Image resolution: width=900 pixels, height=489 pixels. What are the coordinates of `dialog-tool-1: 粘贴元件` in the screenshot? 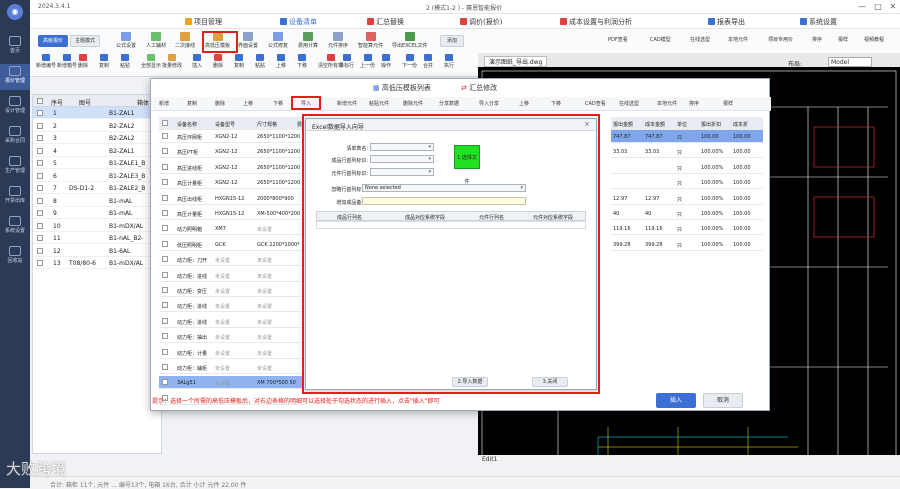 It's located at (379, 103).